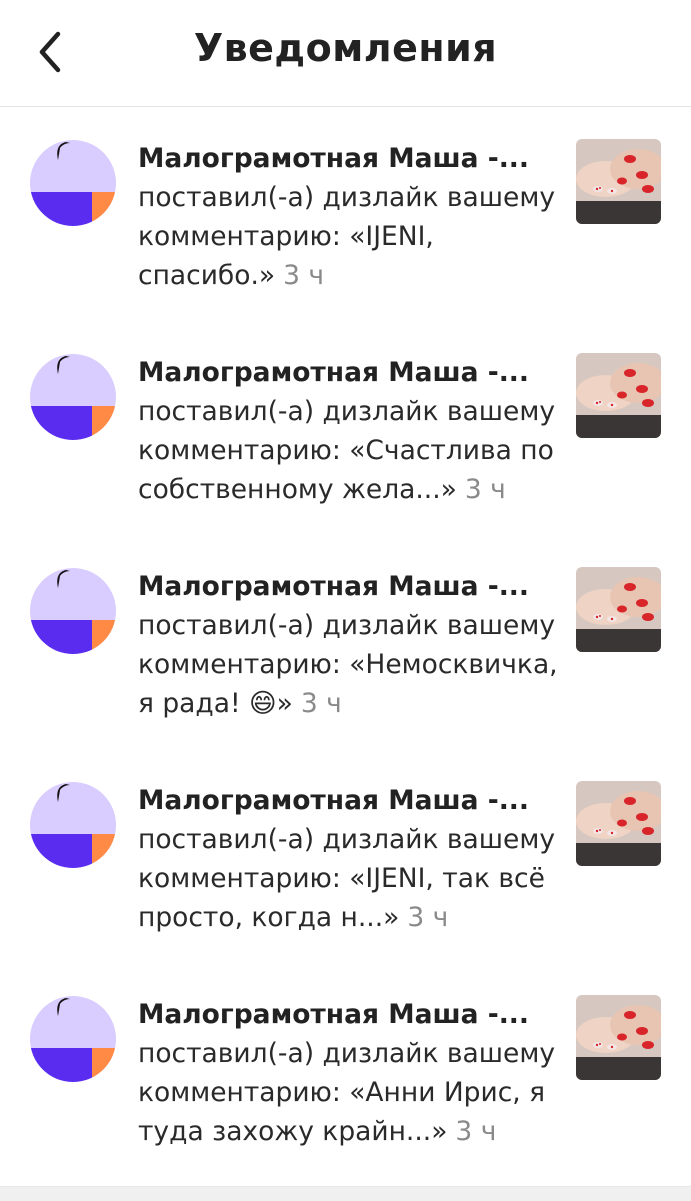 This screenshot has width=691, height=1201. I want to click on bottom-divider, so click(345, 1193).